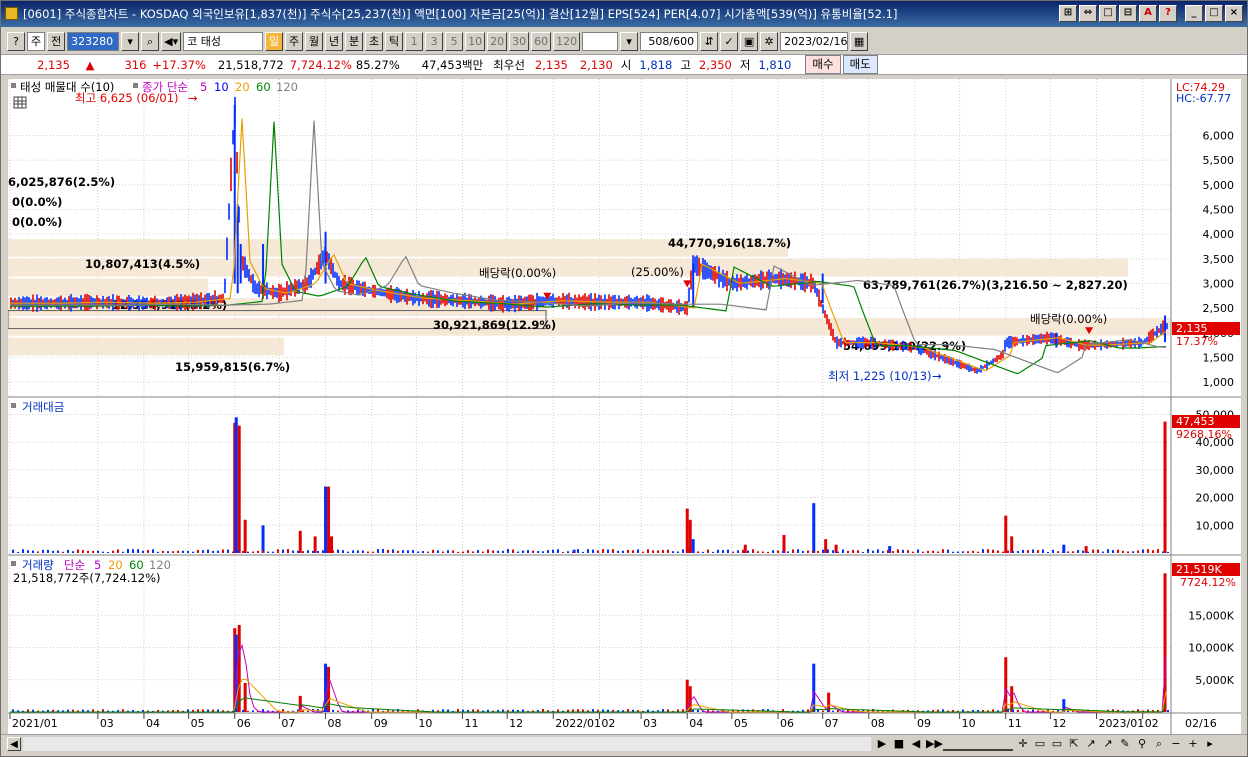 This screenshot has width=1248, height=757. I want to click on close-button: ×, so click(1234, 13).